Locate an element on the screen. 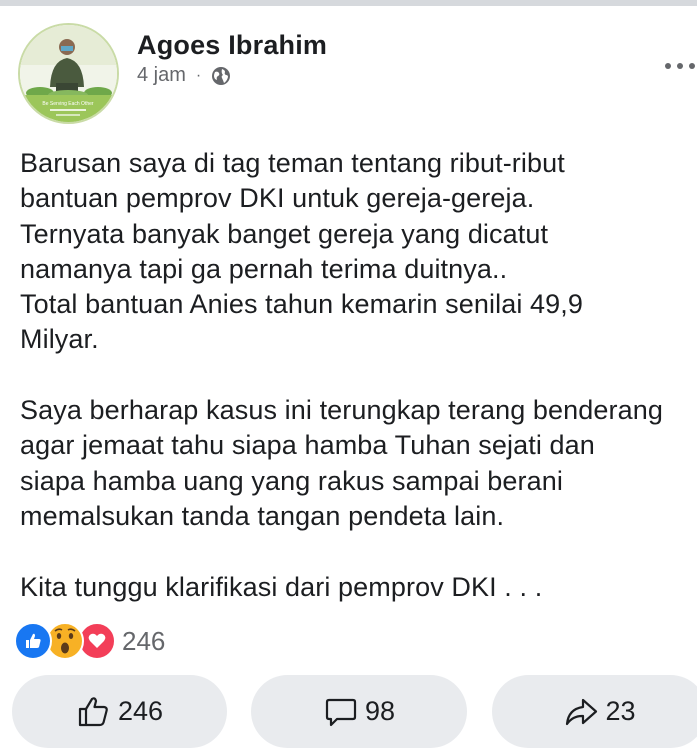  share-button: 23 is located at coordinates (594, 711).